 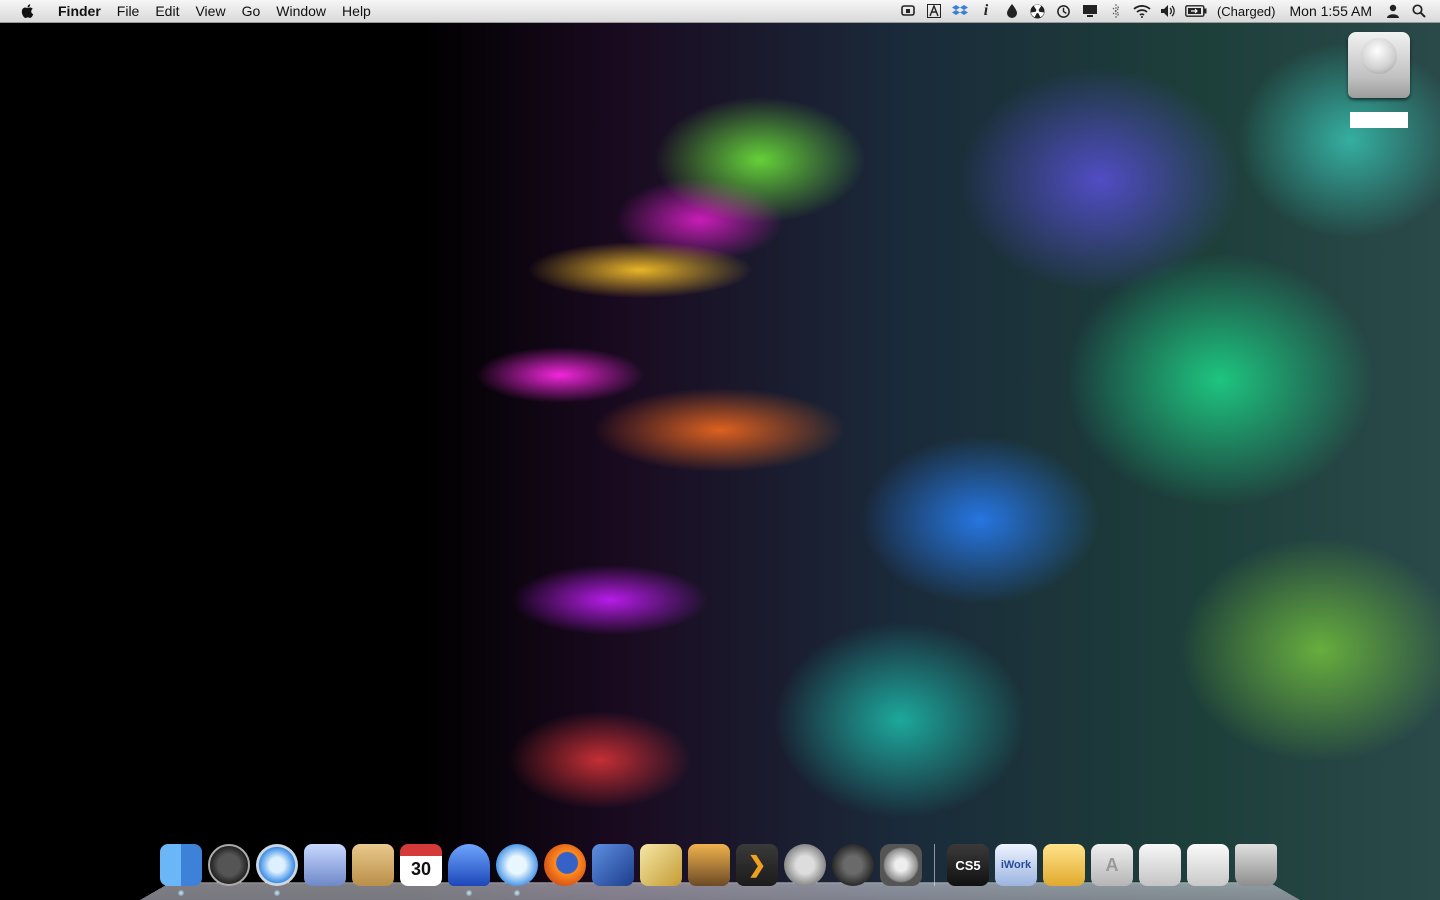 What do you see at coordinates (1196, 11) in the screenshot?
I see `battery-icon` at bounding box center [1196, 11].